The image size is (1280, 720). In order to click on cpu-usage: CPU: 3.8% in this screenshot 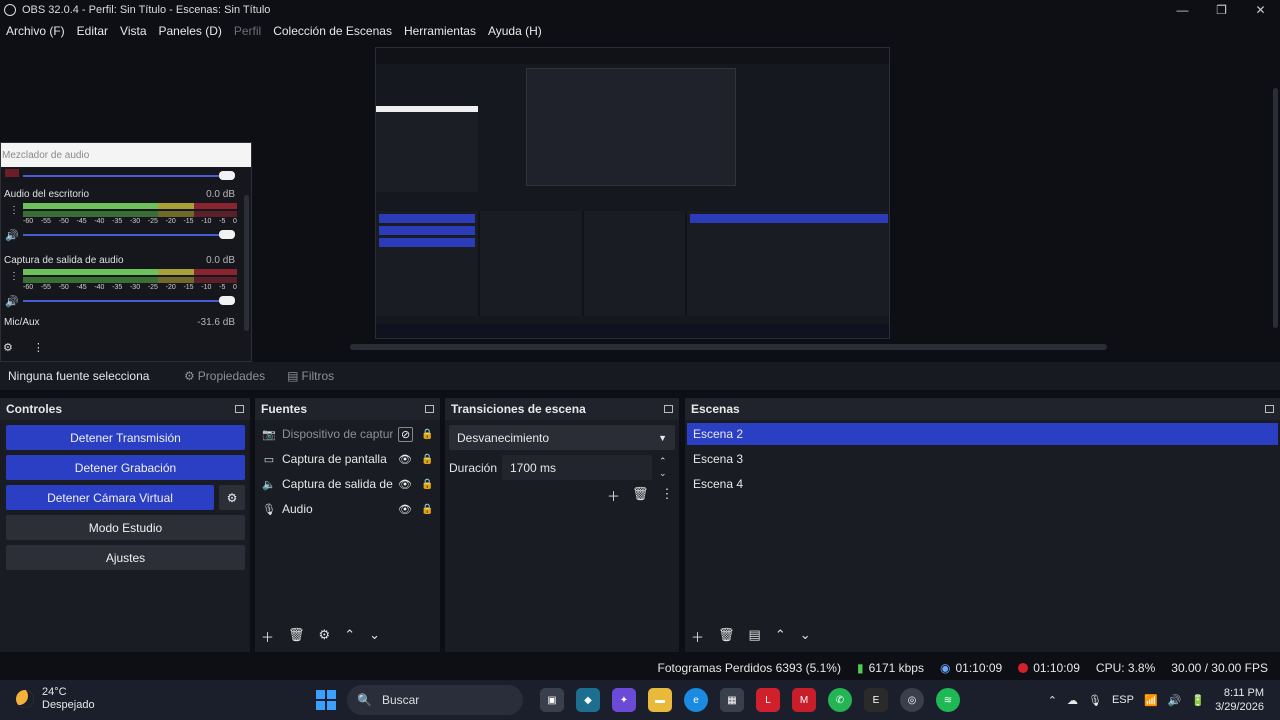, I will do `click(1125, 668)`.